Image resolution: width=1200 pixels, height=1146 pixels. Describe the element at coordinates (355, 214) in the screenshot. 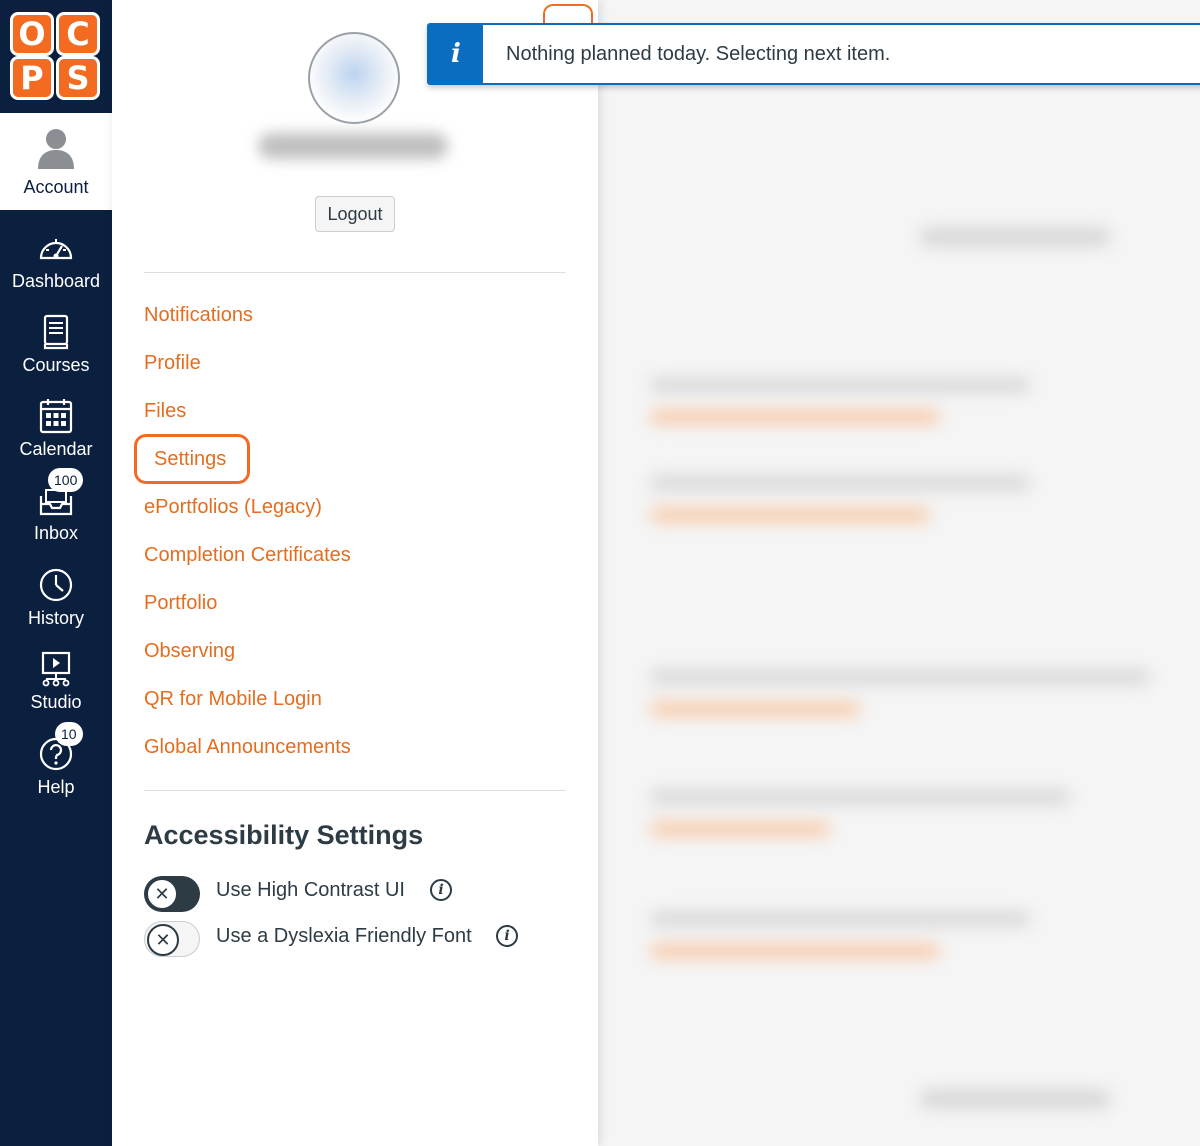

I see `logout-button: Logout` at that location.